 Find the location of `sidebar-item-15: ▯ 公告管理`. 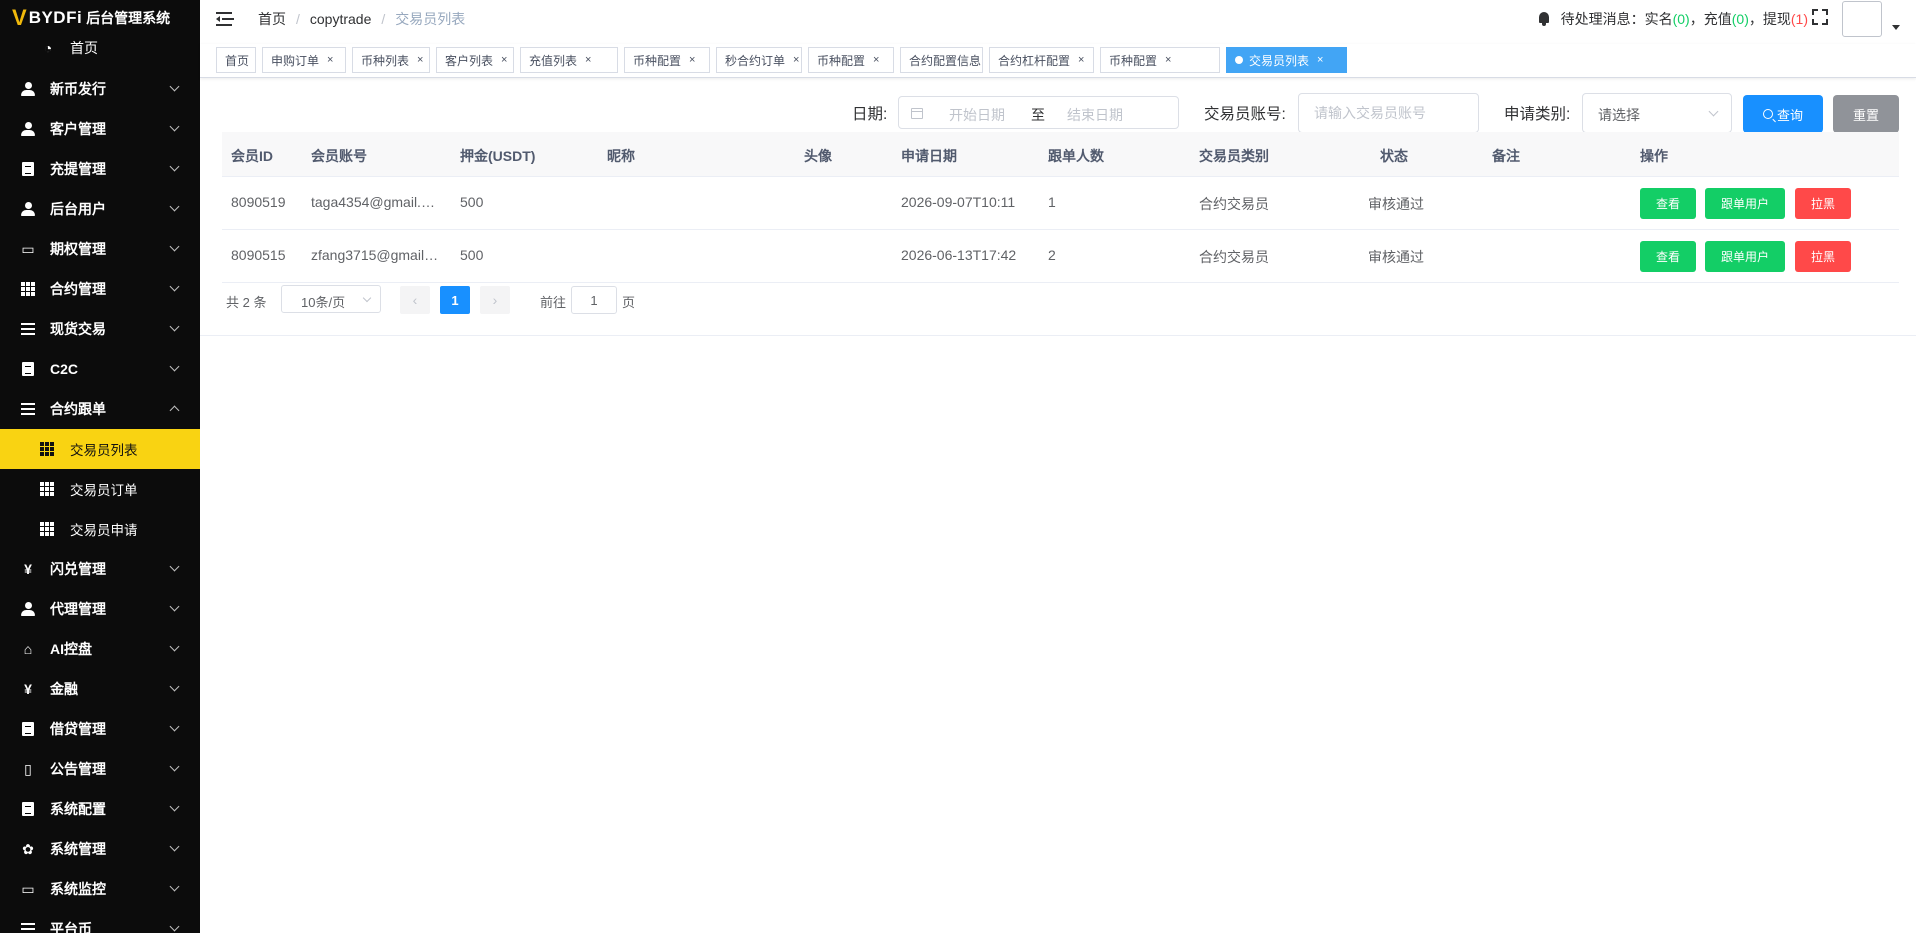

sidebar-item-15: ▯ 公告管理 is located at coordinates (100, 769).